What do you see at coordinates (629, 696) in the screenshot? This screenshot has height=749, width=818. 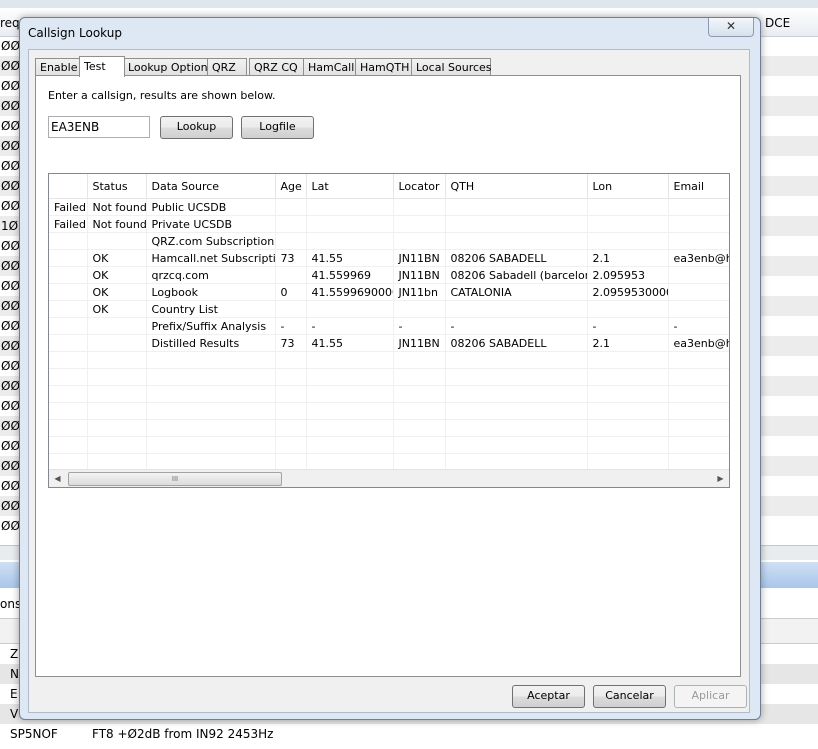 I see `cancel-button: Cancelar` at bounding box center [629, 696].